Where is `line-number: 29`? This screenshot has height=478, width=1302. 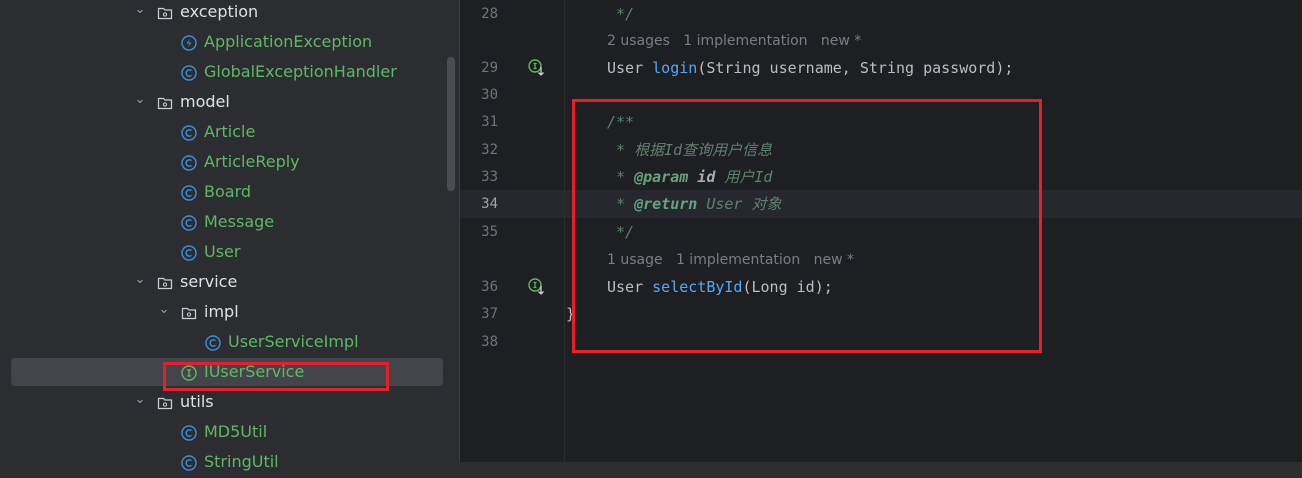 line-number: 29 is located at coordinates (489, 68).